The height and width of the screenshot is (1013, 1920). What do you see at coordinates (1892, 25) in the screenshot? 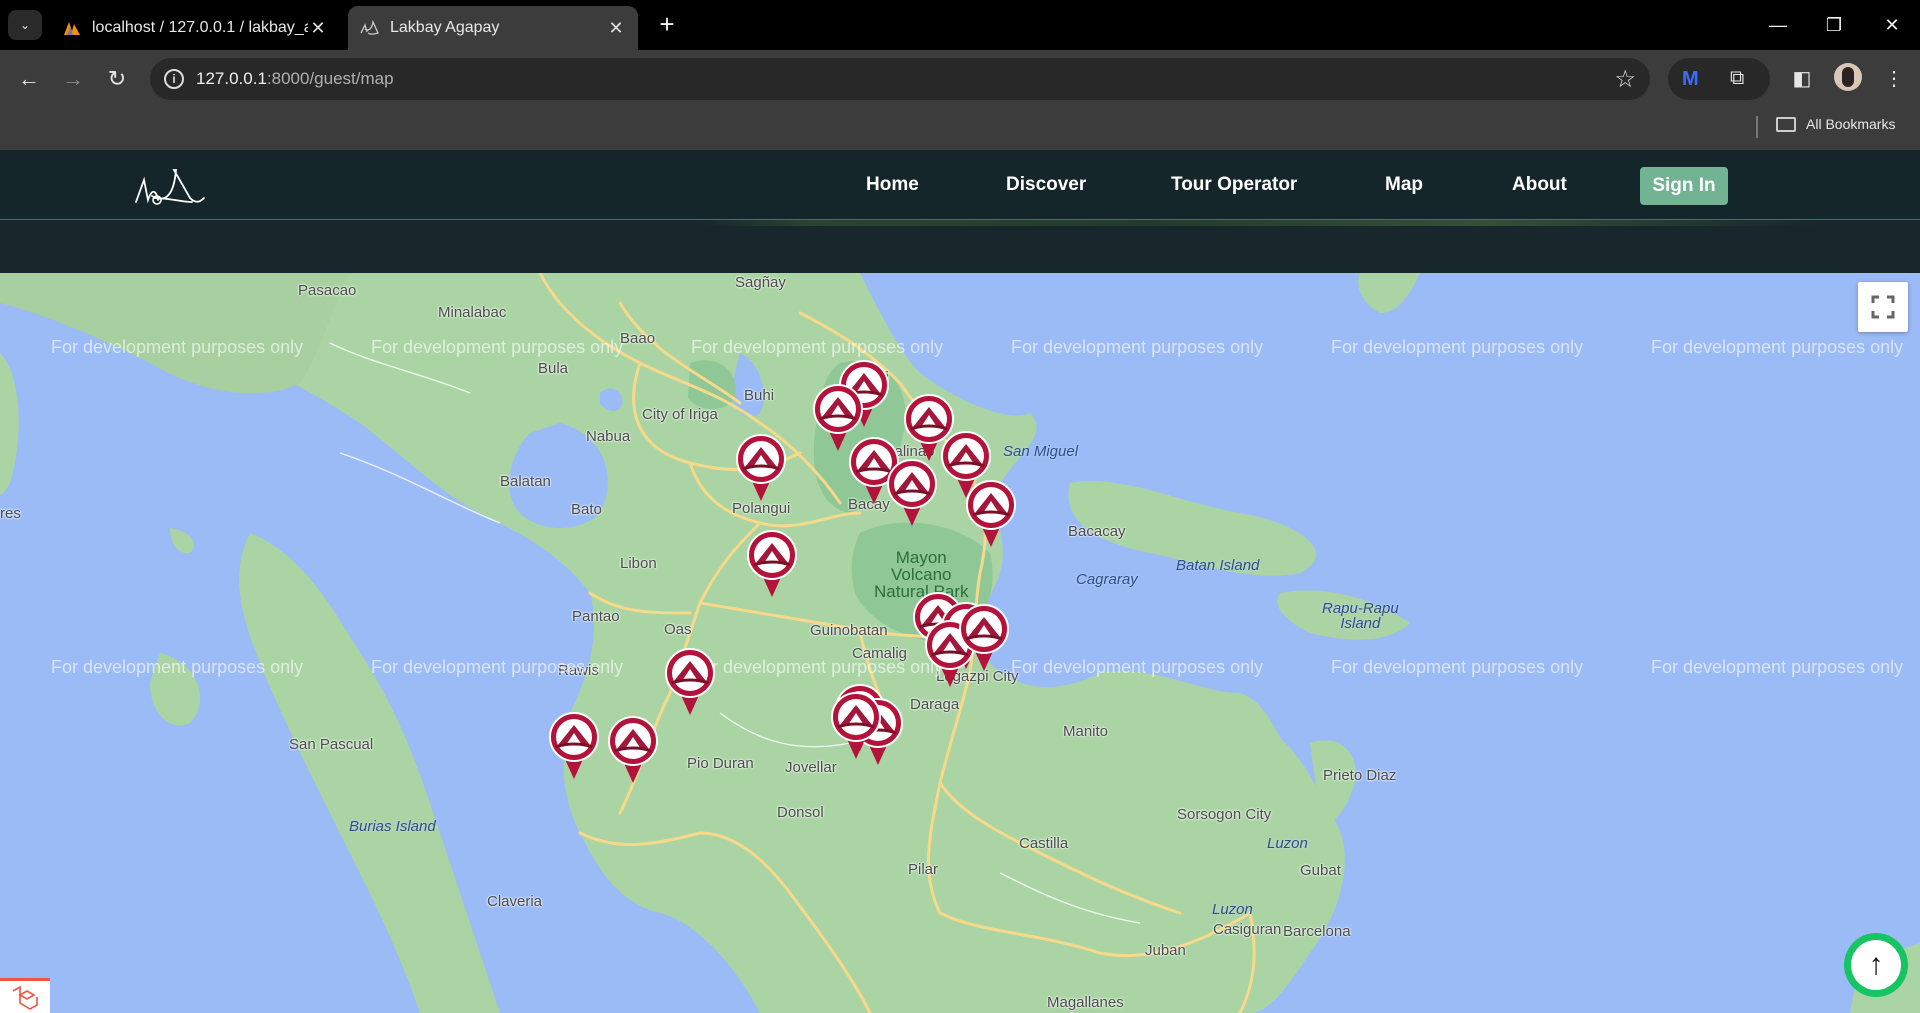
I see `close-window-button: ✕` at bounding box center [1892, 25].